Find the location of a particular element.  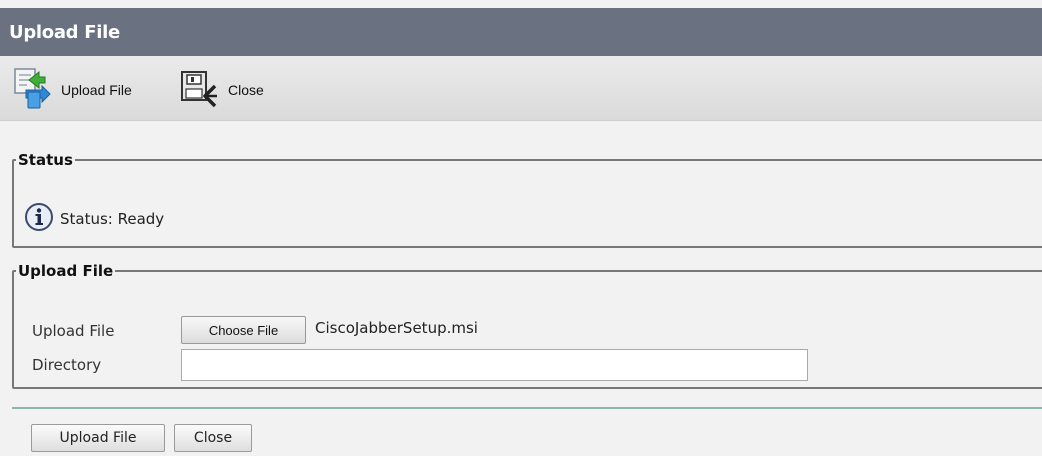

upload-file-icon is located at coordinates (34, 90).